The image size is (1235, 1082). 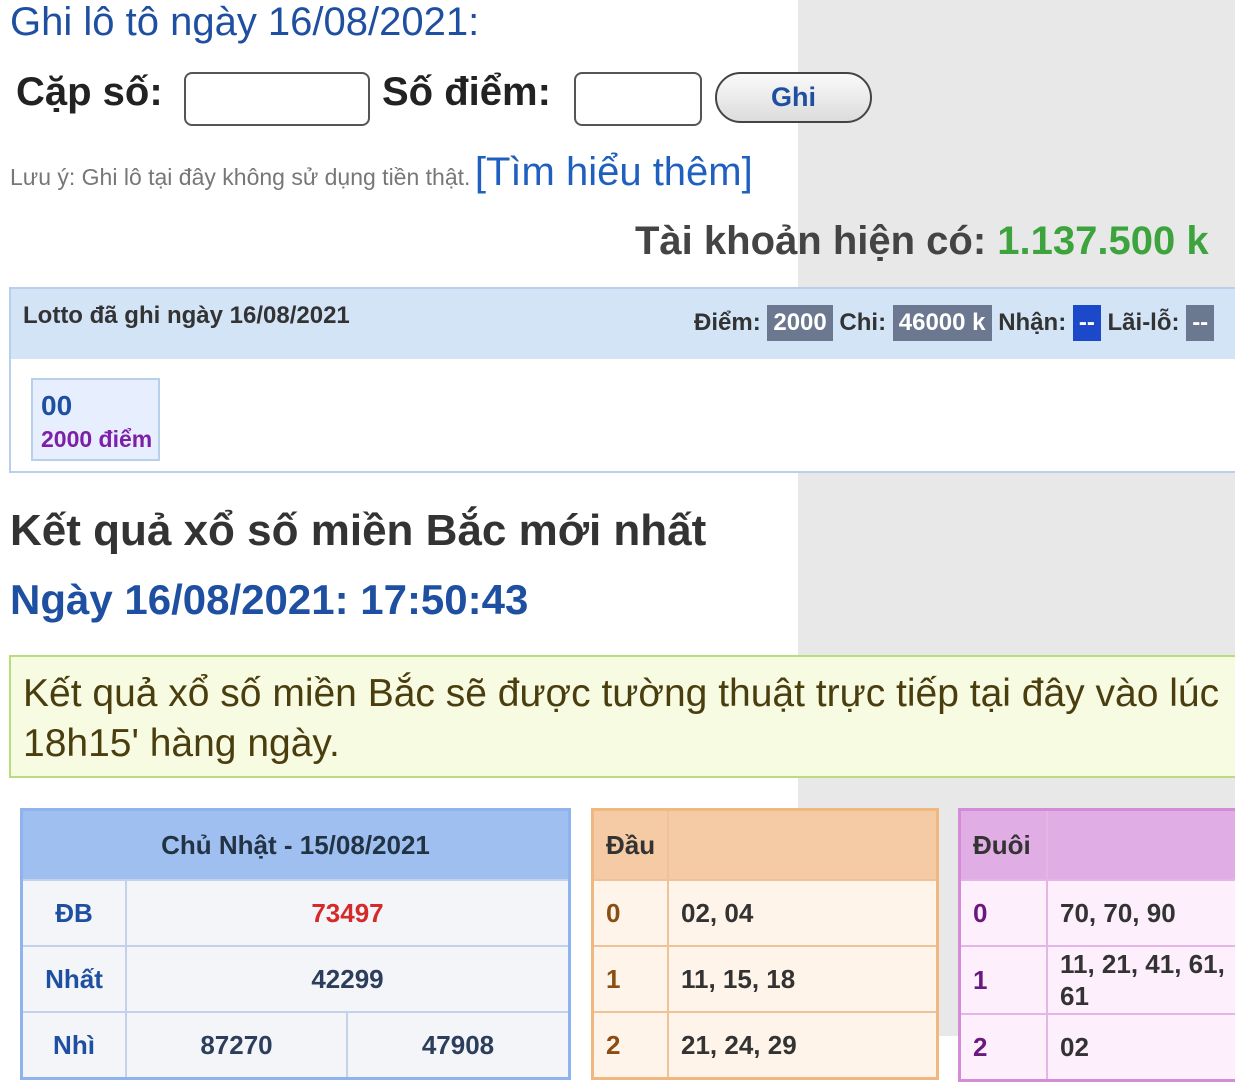 What do you see at coordinates (803, 845) in the screenshot?
I see `dau-header-blank` at bounding box center [803, 845].